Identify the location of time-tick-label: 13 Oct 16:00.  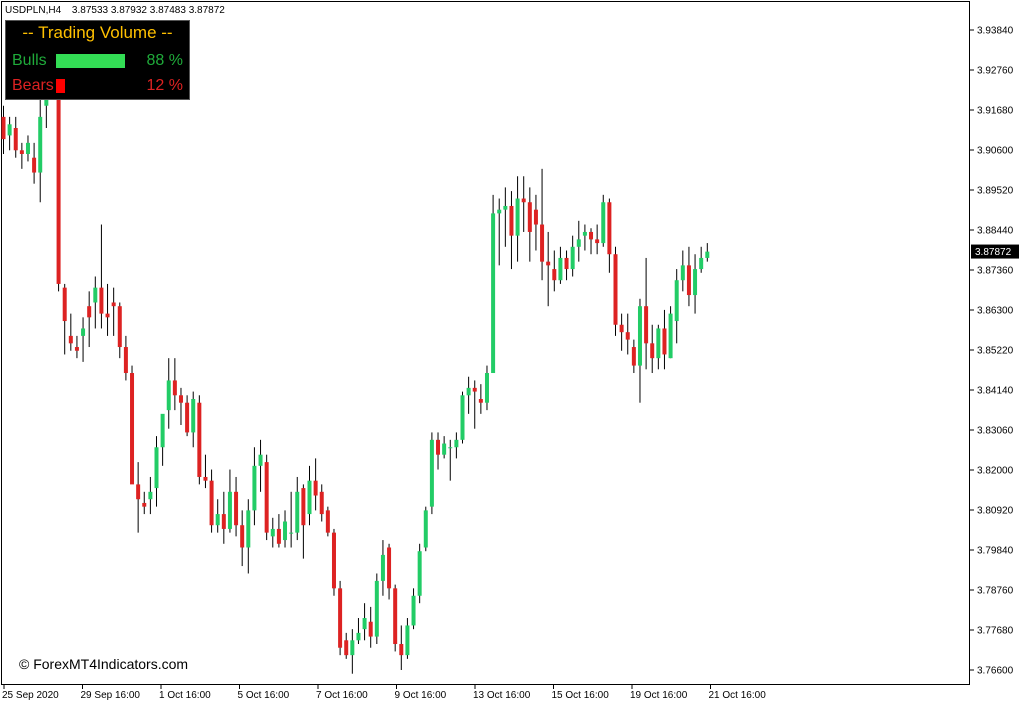
(502, 695).